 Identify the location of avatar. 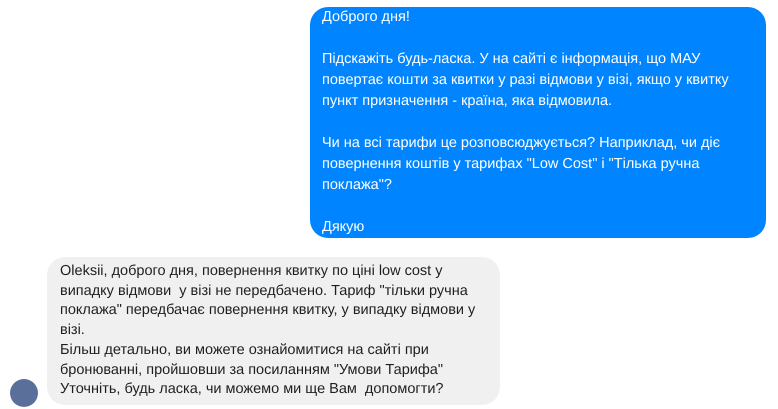
(24, 392).